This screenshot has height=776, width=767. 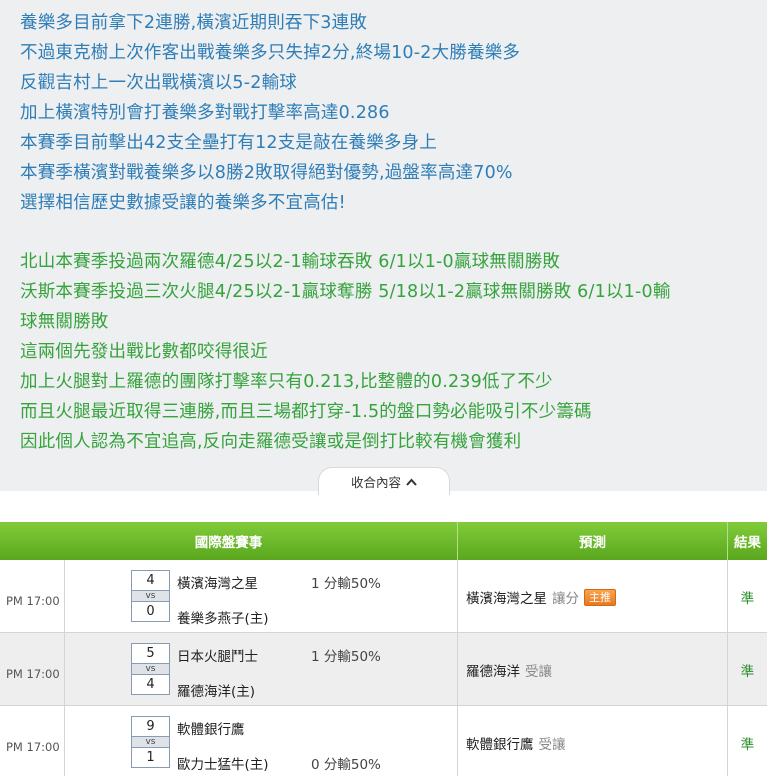 I want to click on article-line: 球無關勝敗, so click(x=64, y=322).